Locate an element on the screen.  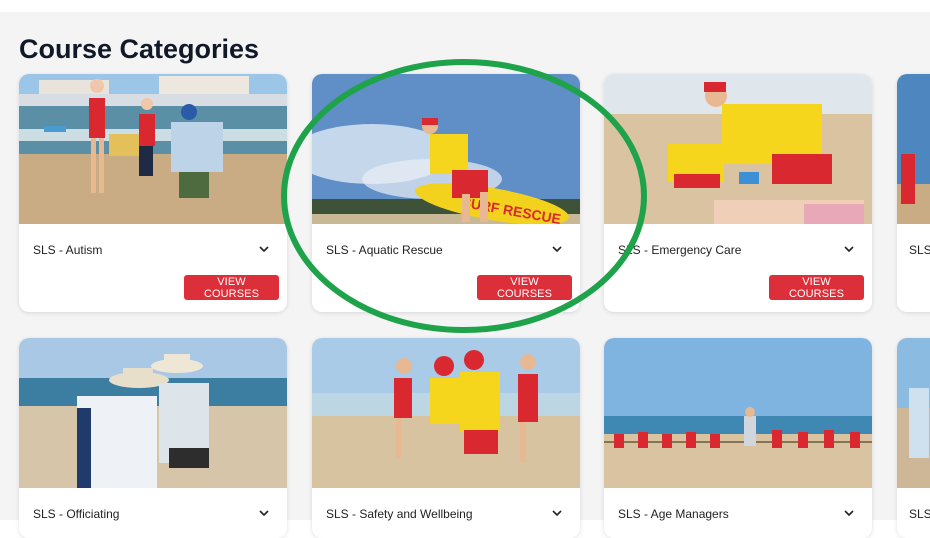
card-label: SLS - Safety and Wellbeing is located at coordinates (399, 514).